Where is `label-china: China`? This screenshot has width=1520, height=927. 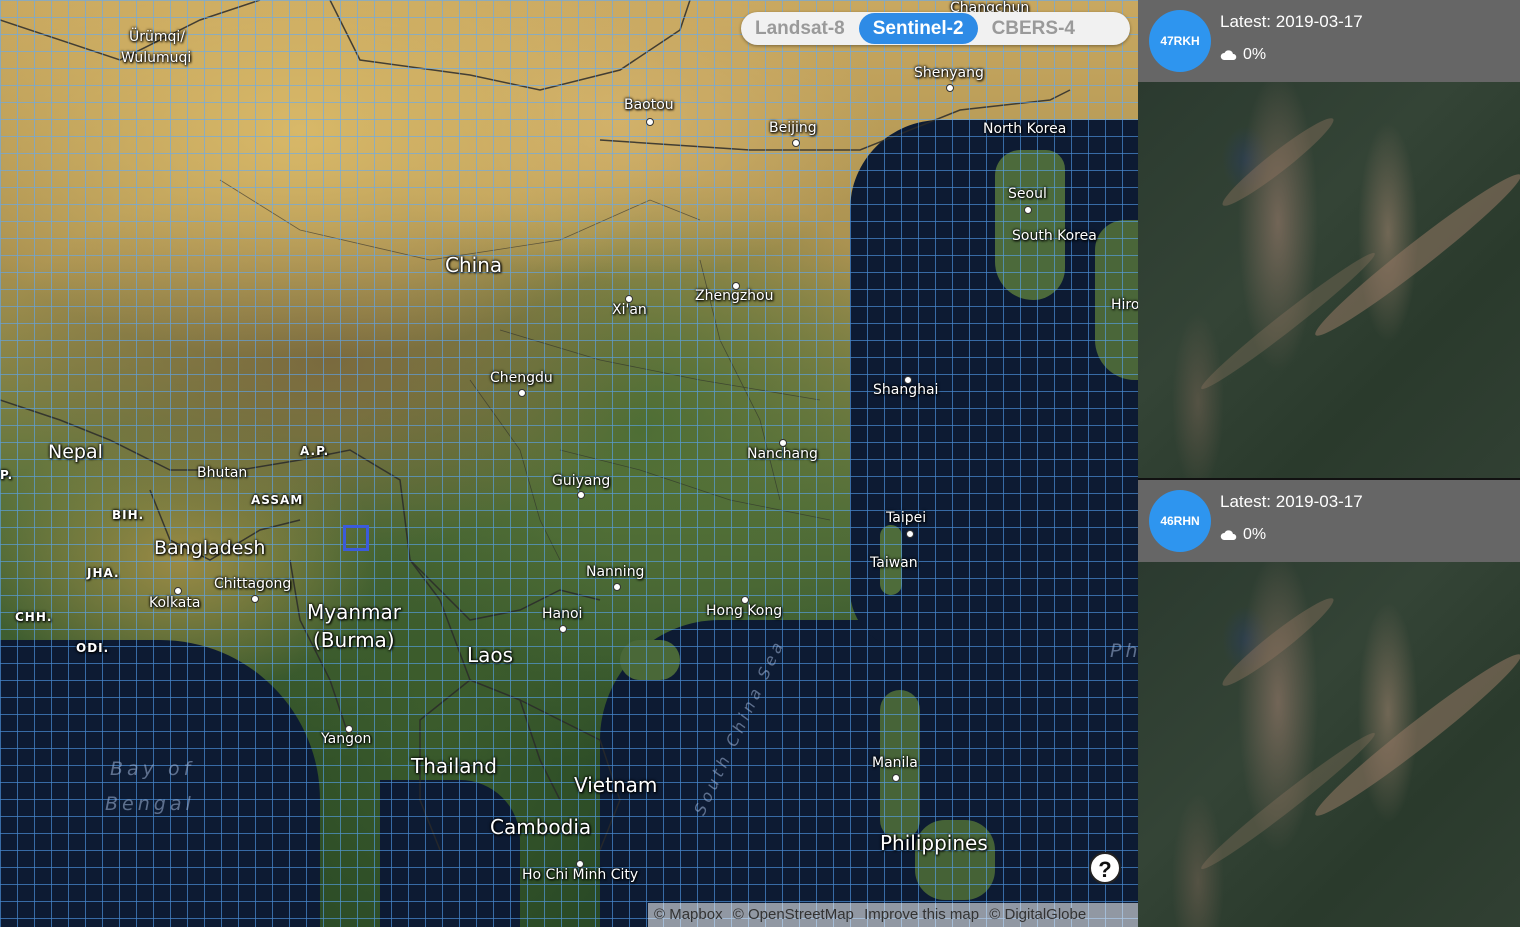
label-china: China is located at coordinates (474, 265).